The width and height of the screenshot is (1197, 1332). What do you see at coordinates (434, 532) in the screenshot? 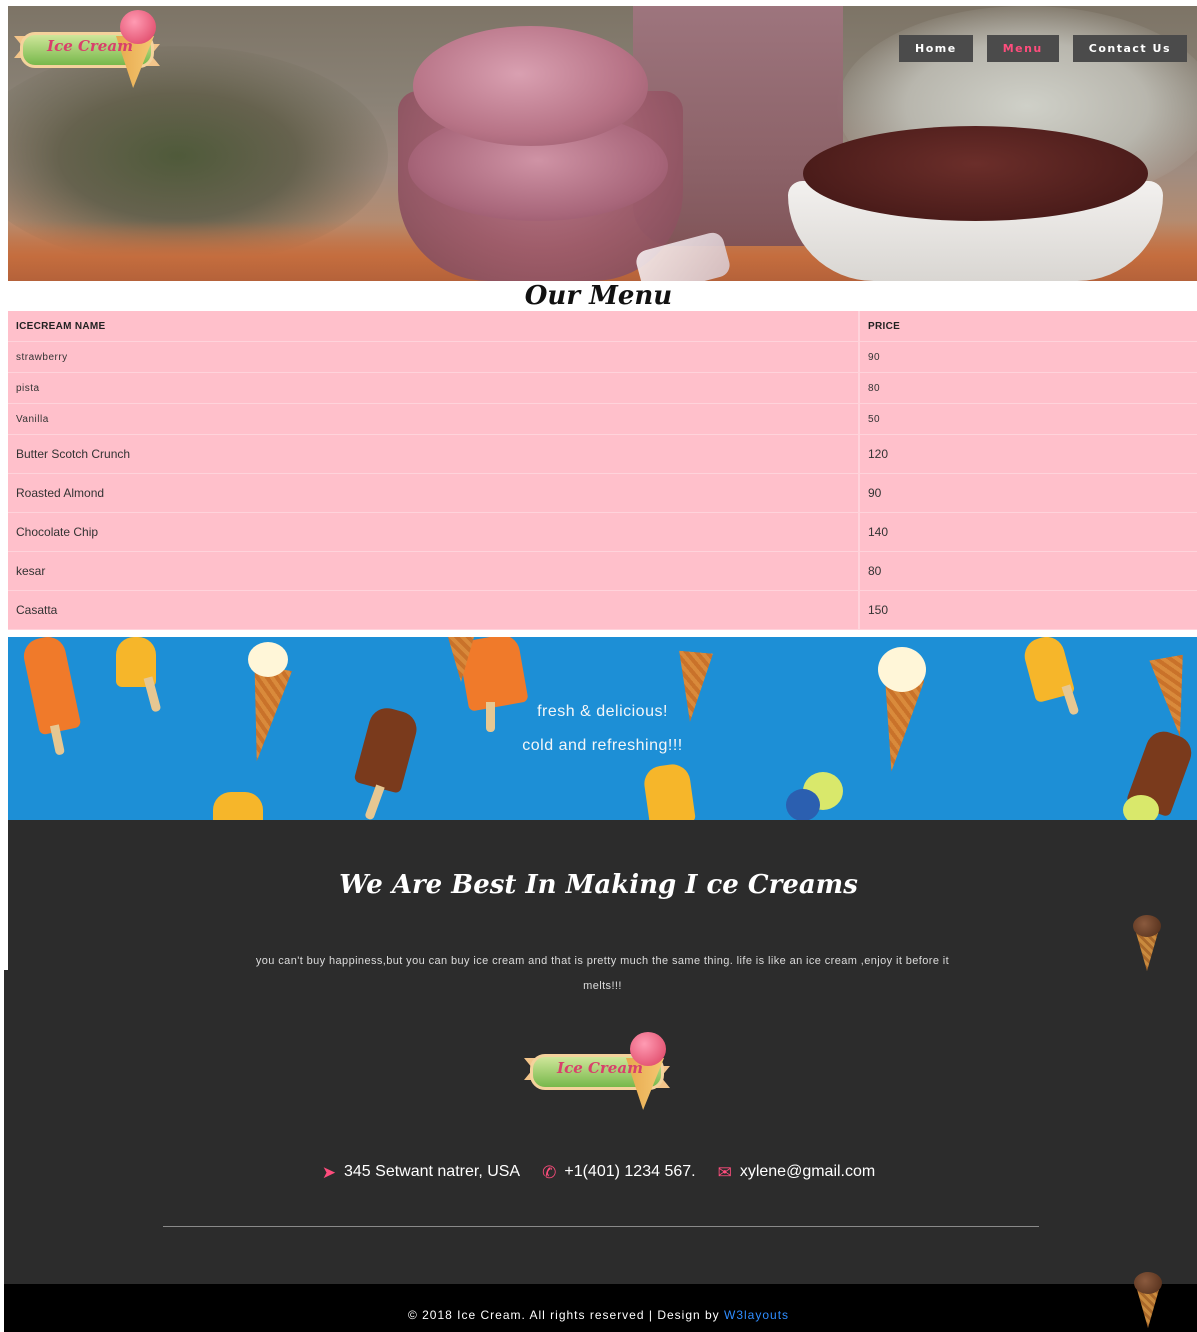
I see `flavor-name: Chocolate Chip` at bounding box center [434, 532].